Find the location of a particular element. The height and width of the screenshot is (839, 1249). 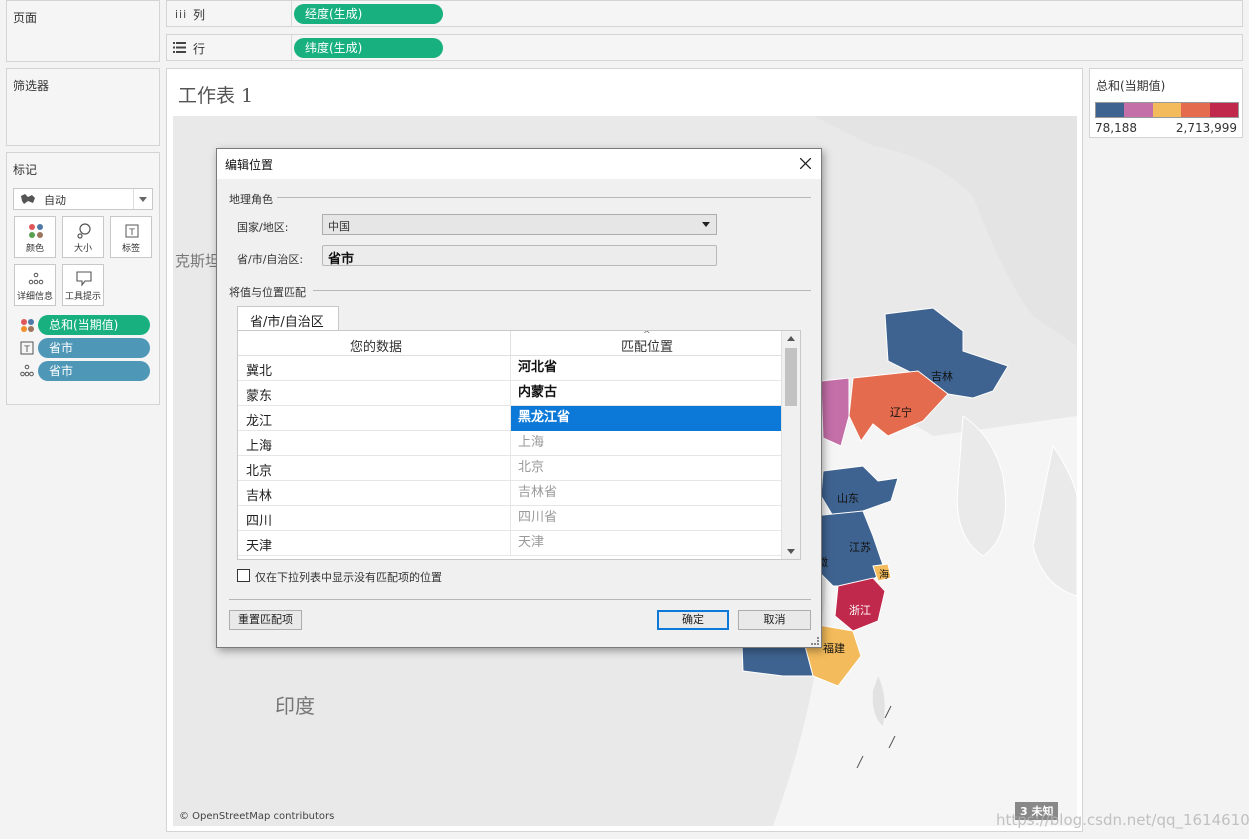

table-scrollbar is located at coordinates (790, 445).